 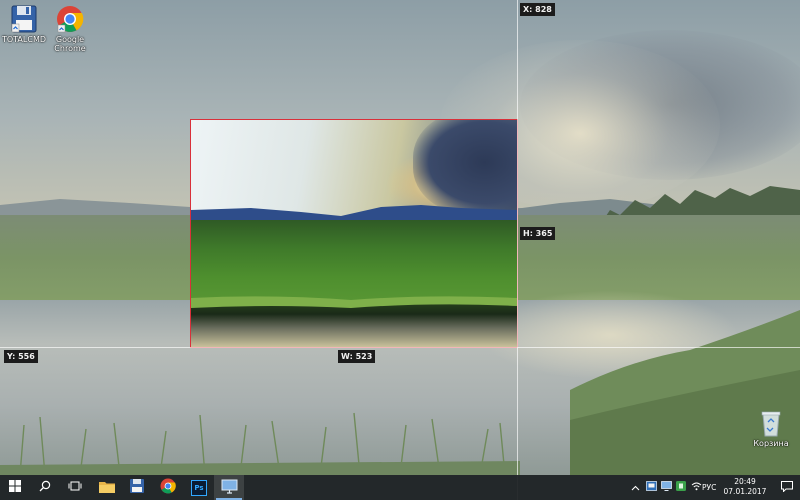 I want to click on green-app-icon, so click(x=681, y=487).